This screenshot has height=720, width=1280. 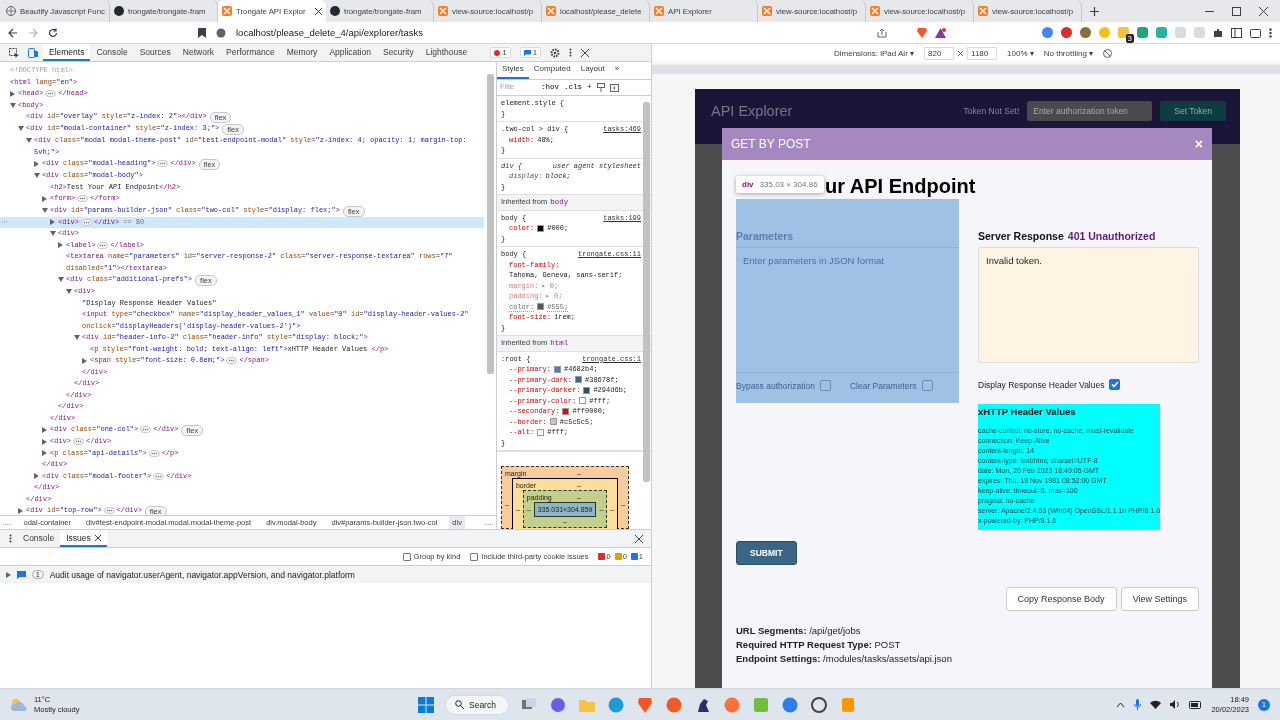 I want to click on inspect-tooltip: div 335.03 × 304.86, so click(x=780, y=184).